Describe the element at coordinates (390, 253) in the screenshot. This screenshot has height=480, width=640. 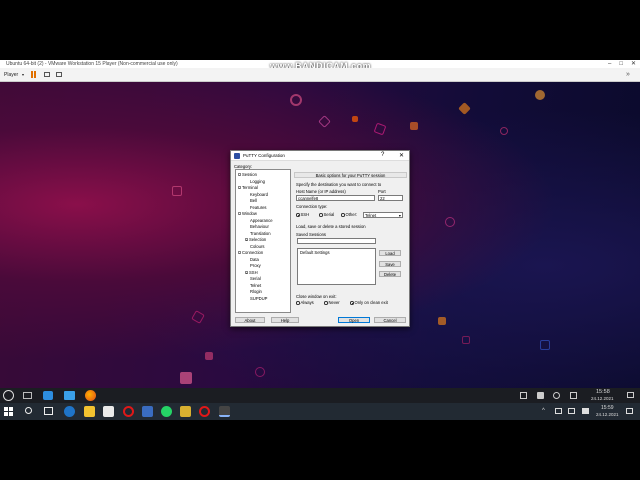
I see `load-button: Load` at that location.